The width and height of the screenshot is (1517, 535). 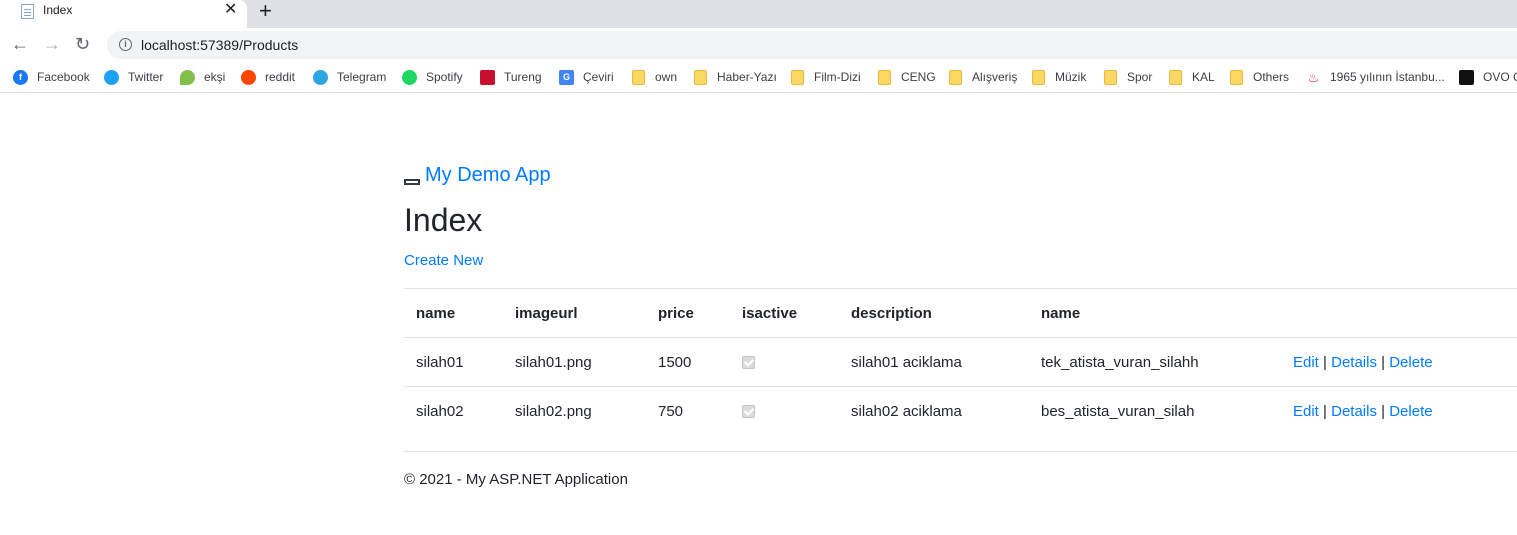 I want to click on navbar-brand: My Demo App, so click(x=477, y=175).